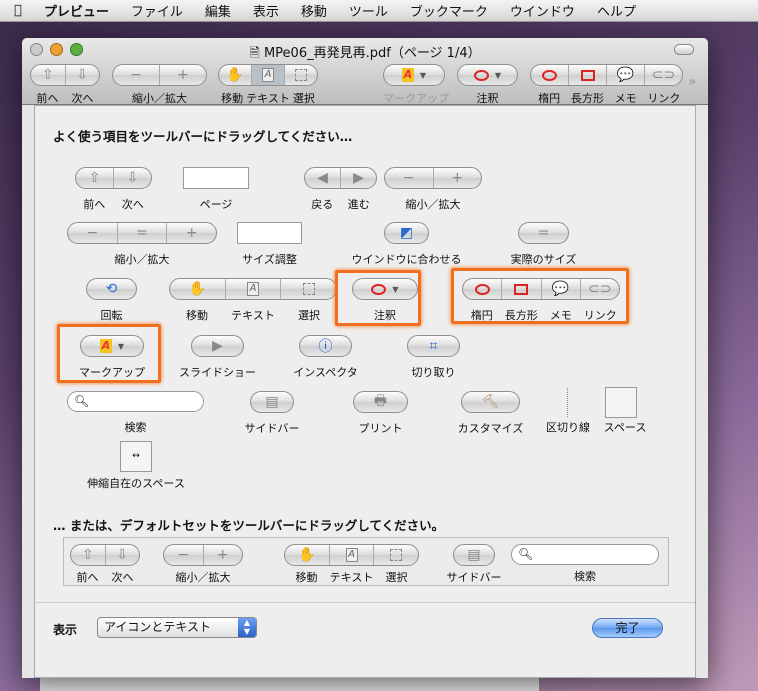 The height and width of the screenshot is (691, 758). Describe the element at coordinates (625, 75) in the screenshot. I see `note-icon: 💬` at that location.